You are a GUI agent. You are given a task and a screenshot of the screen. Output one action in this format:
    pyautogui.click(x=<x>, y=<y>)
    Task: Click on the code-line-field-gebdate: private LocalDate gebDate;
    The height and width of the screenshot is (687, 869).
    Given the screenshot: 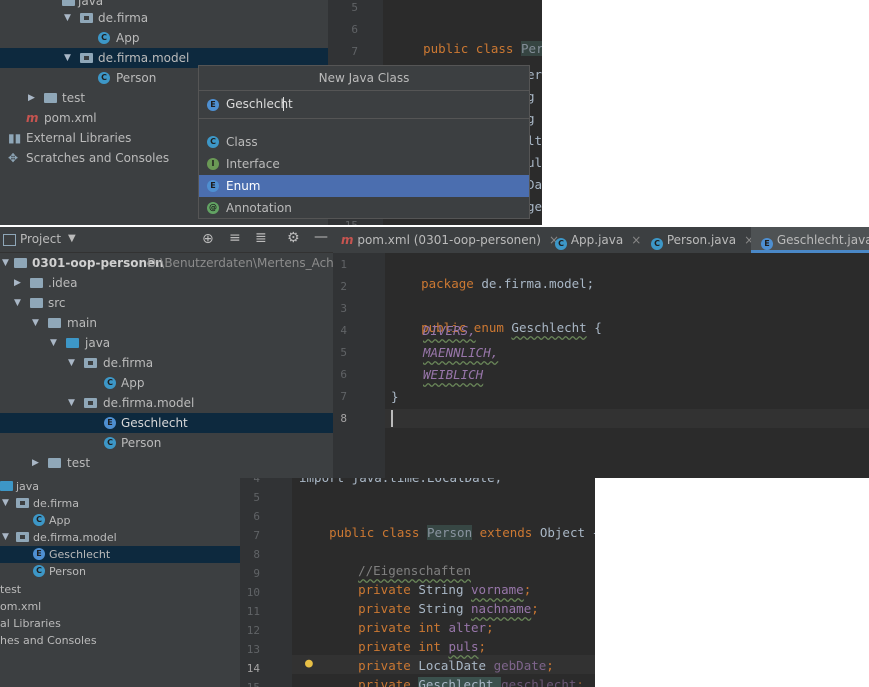 What is the action you would take?
    pyautogui.click(x=441, y=655)
    